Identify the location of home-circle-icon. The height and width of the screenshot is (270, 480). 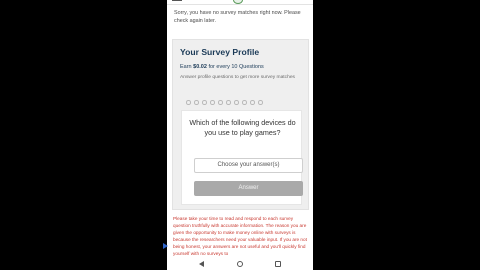
(240, 264).